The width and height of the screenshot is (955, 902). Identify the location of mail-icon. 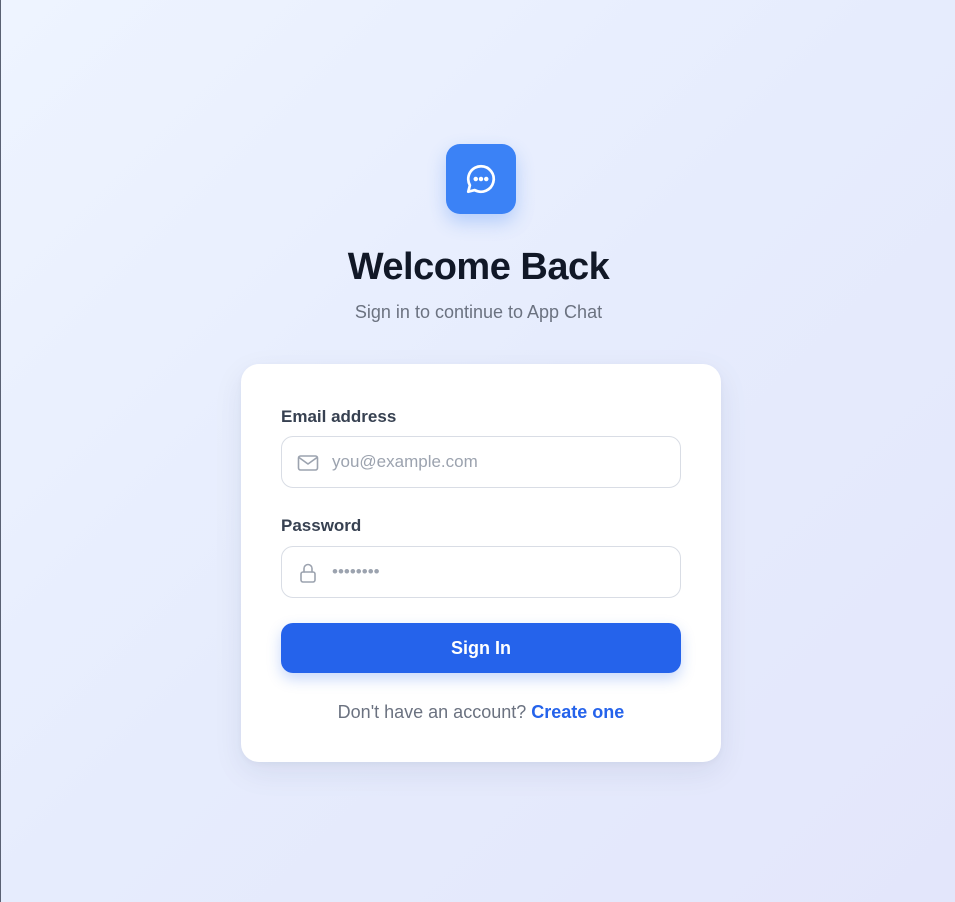
(308, 463).